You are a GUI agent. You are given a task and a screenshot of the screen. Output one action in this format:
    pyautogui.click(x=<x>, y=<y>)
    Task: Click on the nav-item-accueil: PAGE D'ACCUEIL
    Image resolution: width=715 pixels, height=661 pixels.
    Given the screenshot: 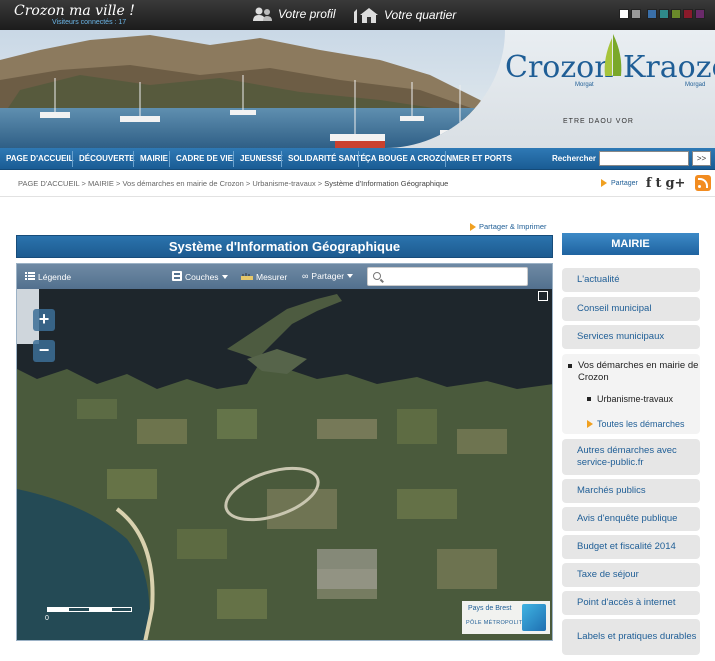 What is the action you would take?
    pyautogui.click(x=40, y=158)
    